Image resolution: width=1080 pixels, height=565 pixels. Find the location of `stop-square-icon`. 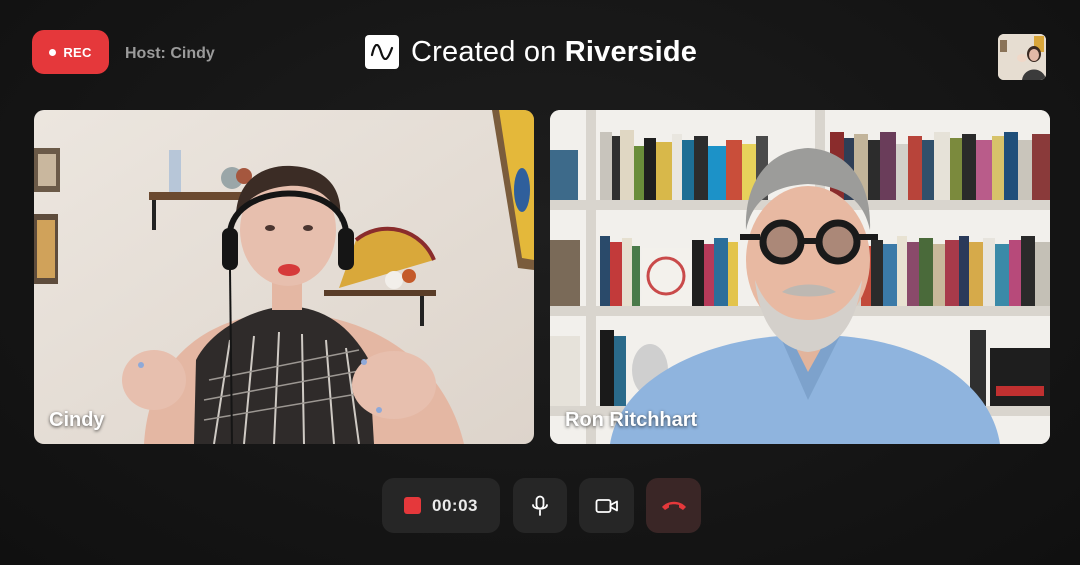

stop-square-icon is located at coordinates (412, 505).